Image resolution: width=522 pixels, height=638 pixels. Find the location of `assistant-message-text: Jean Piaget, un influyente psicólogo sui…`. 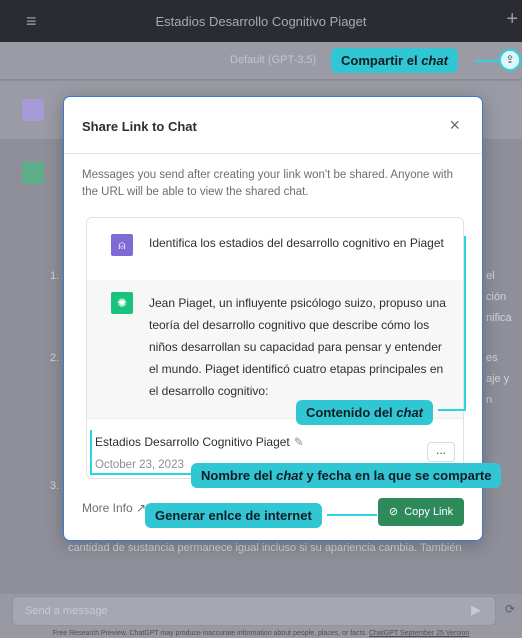

assistant-message-text: Jean Piaget, un influyente psicólogo sui… is located at coordinates (297, 347).